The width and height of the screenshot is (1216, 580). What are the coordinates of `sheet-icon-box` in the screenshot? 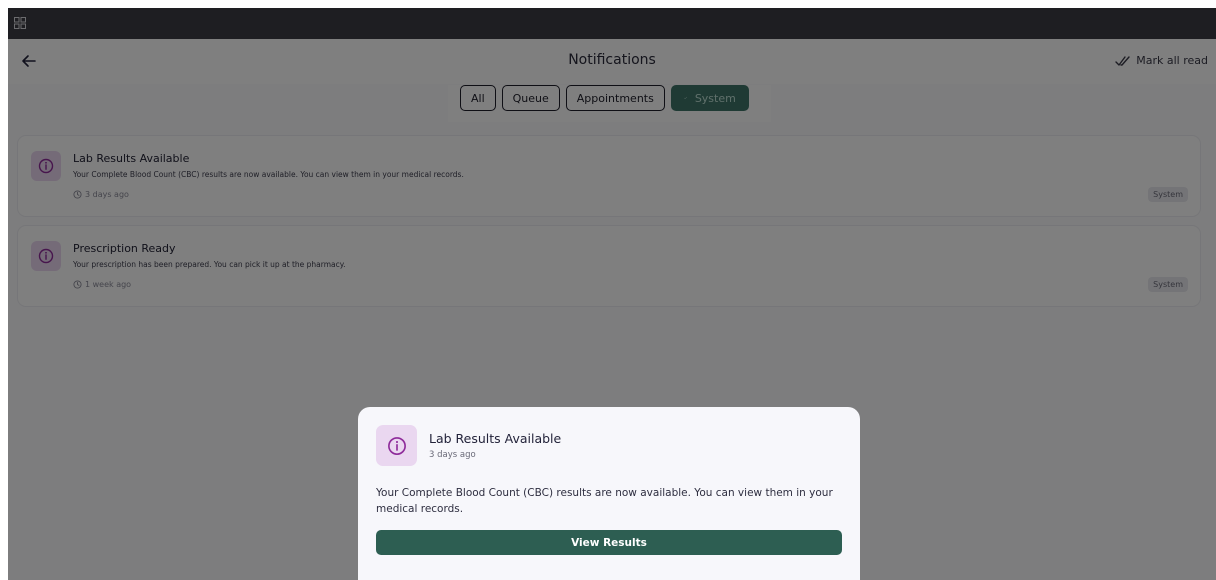 It's located at (396, 445).